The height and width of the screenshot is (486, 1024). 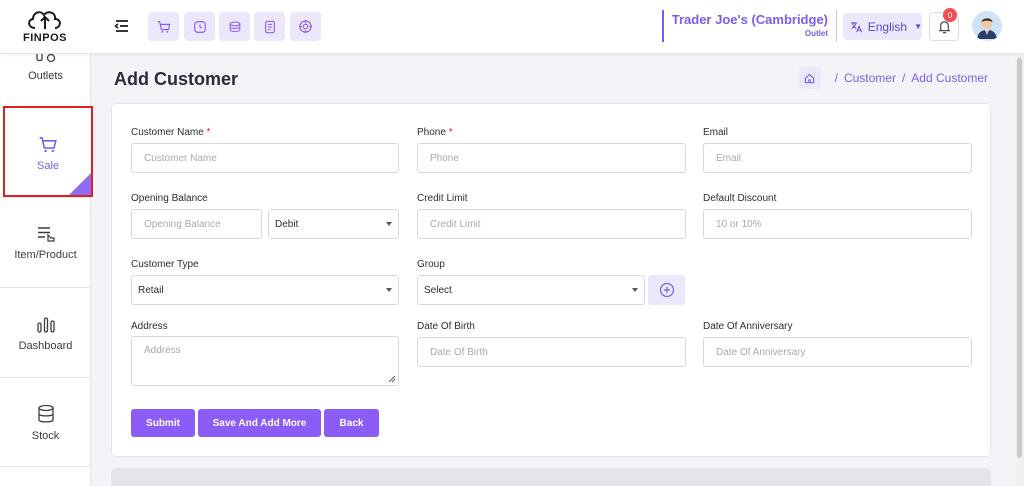 What do you see at coordinates (446, 326) in the screenshot?
I see `dob-label: Date Of Birth` at bounding box center [446, 326].